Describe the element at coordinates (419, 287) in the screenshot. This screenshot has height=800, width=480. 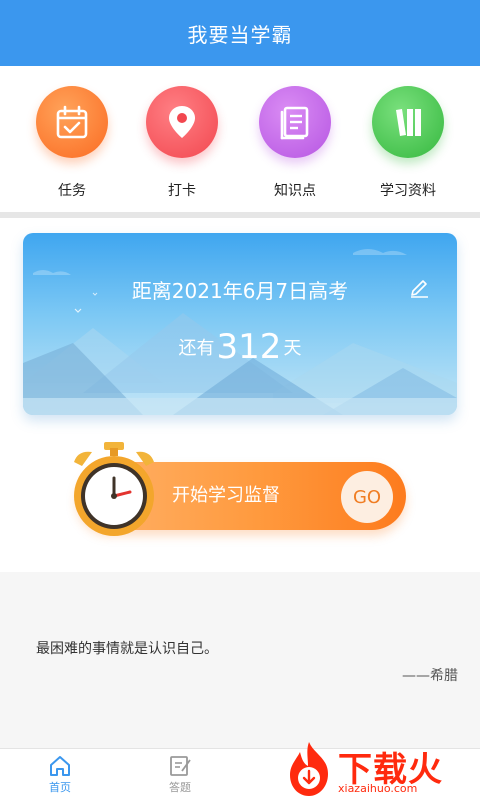
I see `edit-icon` at that location.